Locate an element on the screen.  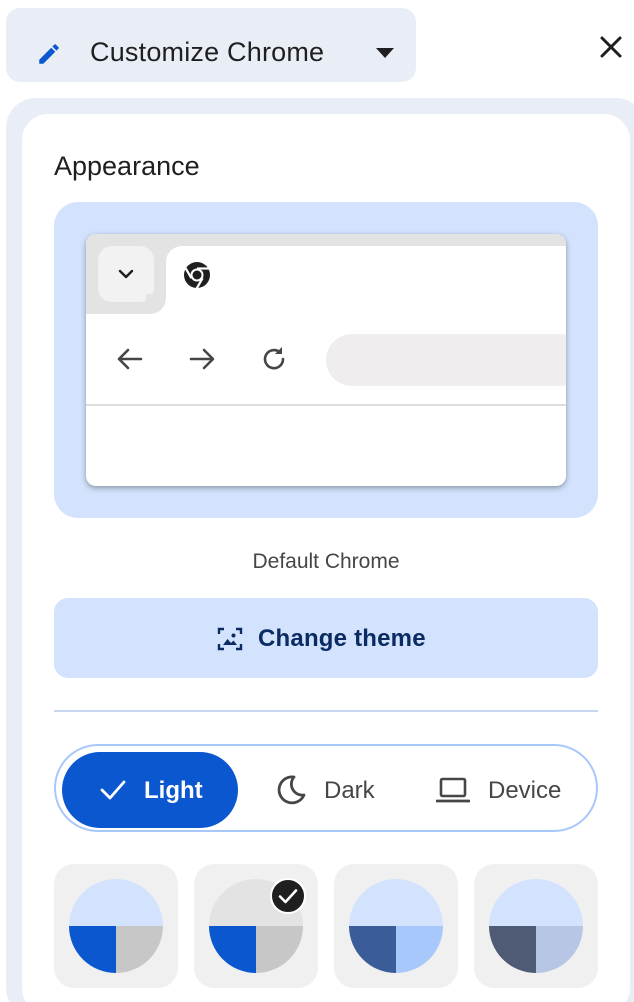
forward-arrow-icon is located at coordinates (202, 359).